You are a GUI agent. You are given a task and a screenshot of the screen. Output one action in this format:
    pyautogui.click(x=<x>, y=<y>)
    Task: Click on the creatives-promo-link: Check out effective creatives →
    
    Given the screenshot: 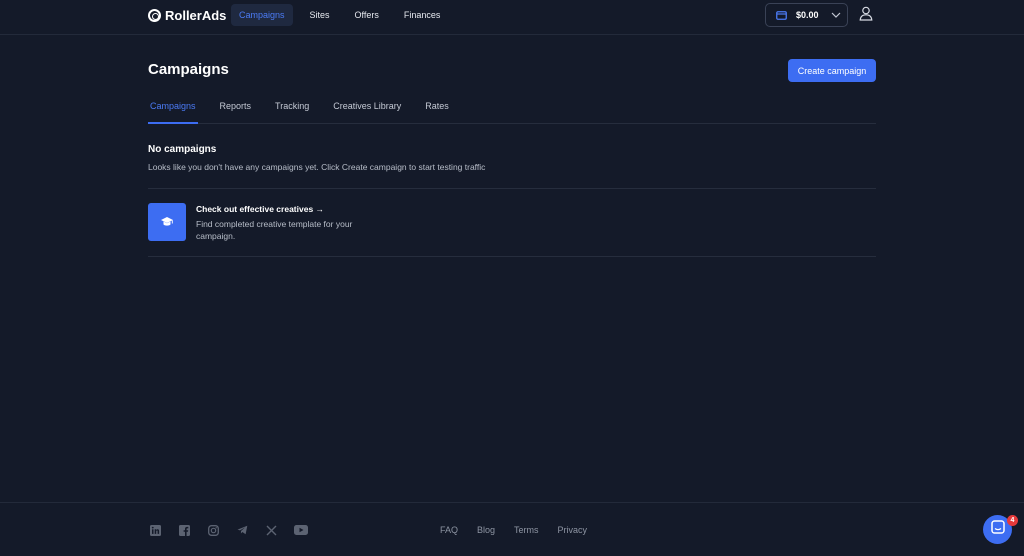 What is the action you would take?
    pyautogui.click(x=260, y=209)
    